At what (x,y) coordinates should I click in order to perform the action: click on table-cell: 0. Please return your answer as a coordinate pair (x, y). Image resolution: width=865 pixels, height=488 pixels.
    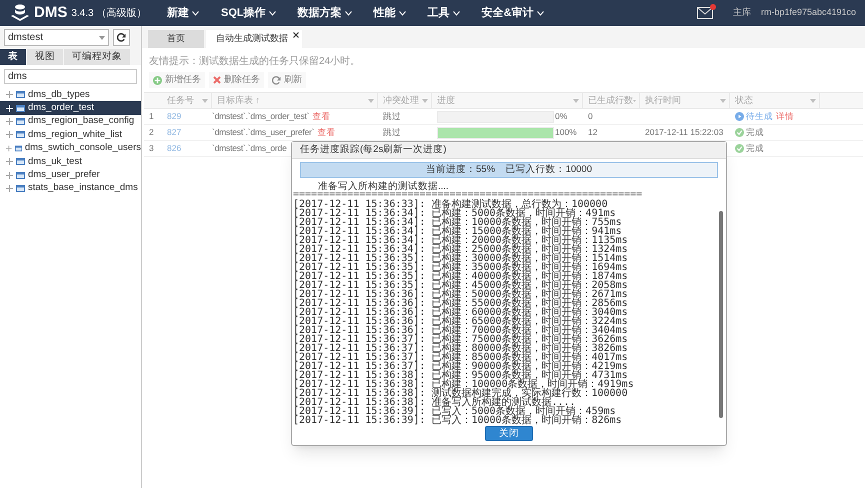
    Looking at the image, I should click on (590, 116).